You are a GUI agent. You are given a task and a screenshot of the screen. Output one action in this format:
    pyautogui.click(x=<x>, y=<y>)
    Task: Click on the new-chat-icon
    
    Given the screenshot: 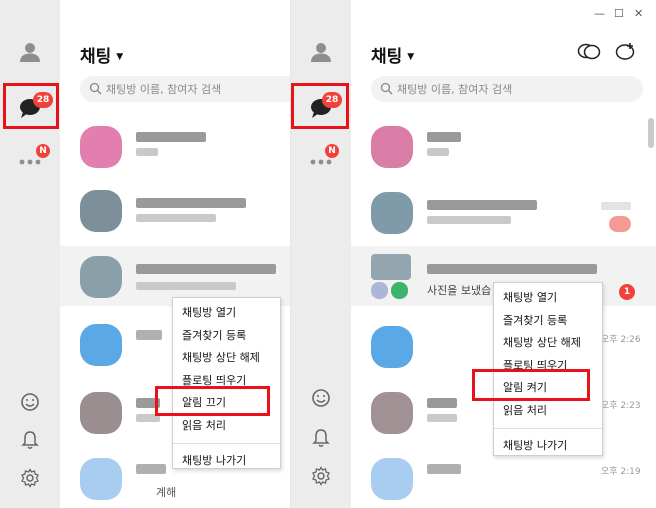 What is the action you would take?
    pyautogui.click(x=626, y=52)
    